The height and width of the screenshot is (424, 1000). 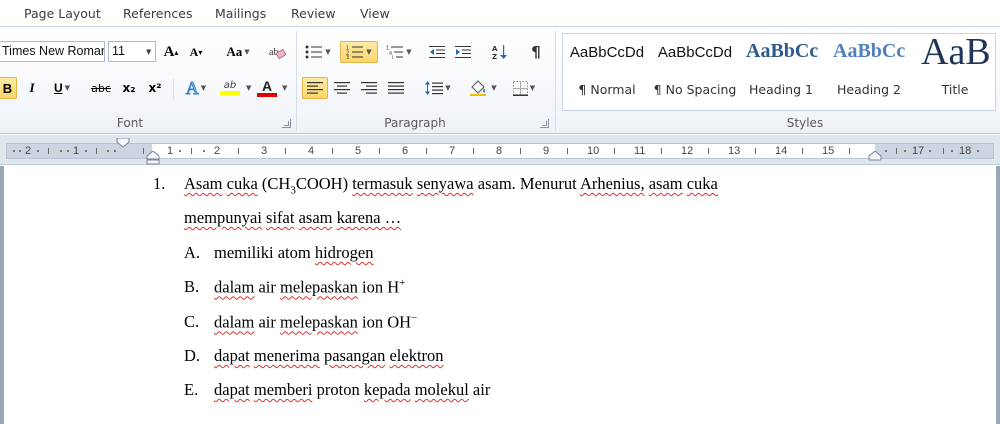 What do you see at coordinates (123, 143) in the screenshot?
I see `first-line-indent-marker` at bounding box center [123, 143].